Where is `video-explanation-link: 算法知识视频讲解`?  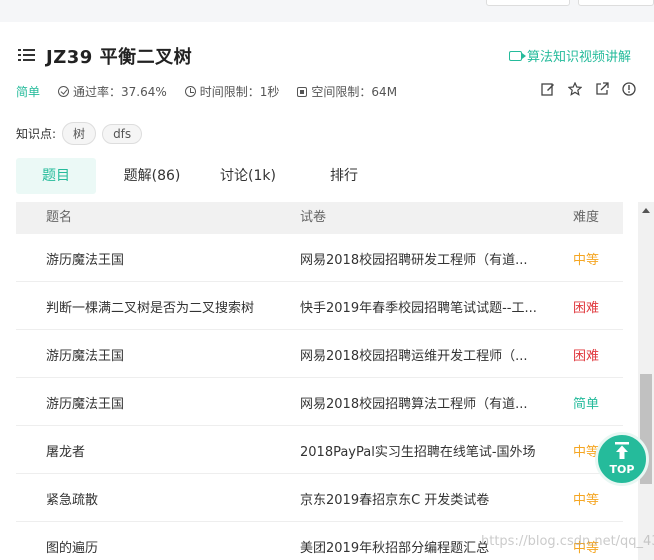 video-explanation-link: 算法知识视频讲解 is located at coordinates (570, 55).